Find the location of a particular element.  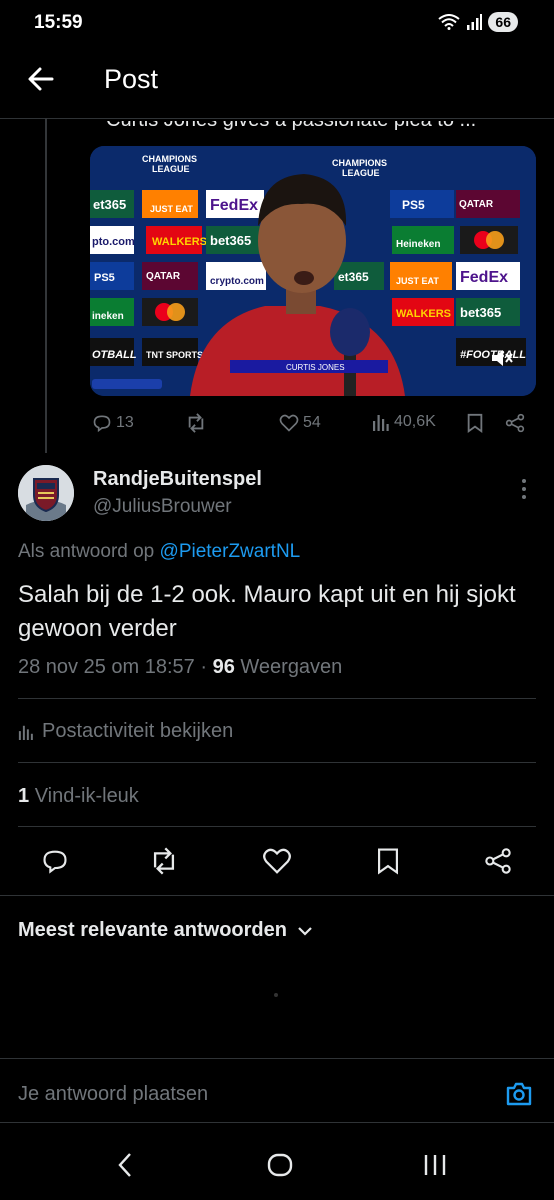

post-timestamp: 28 nov 25 om 18:57 is located at coordinates (106, 667).